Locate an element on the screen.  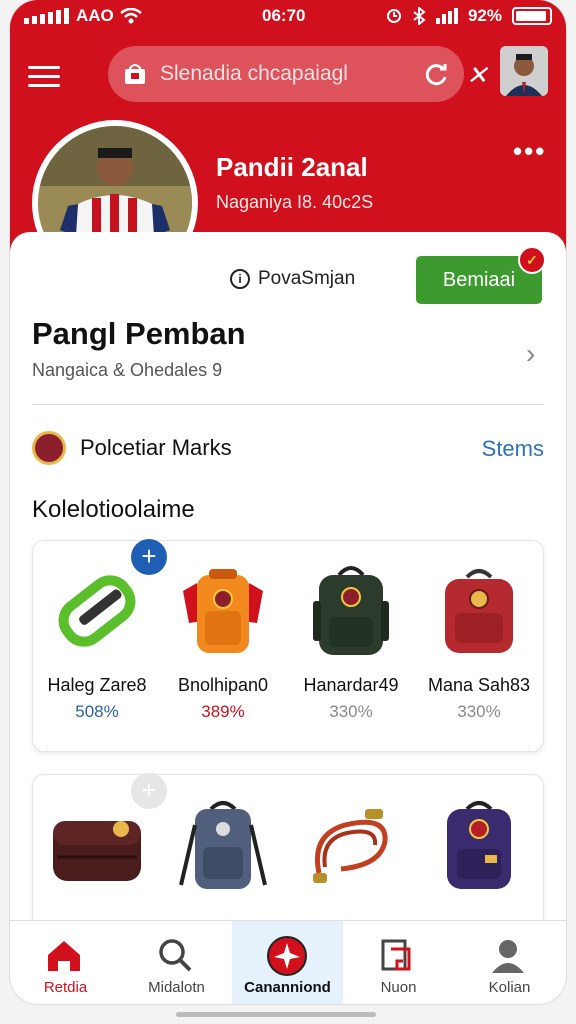
collection-item: Bnolhipan0 389% is located at coordinates (223, 651).